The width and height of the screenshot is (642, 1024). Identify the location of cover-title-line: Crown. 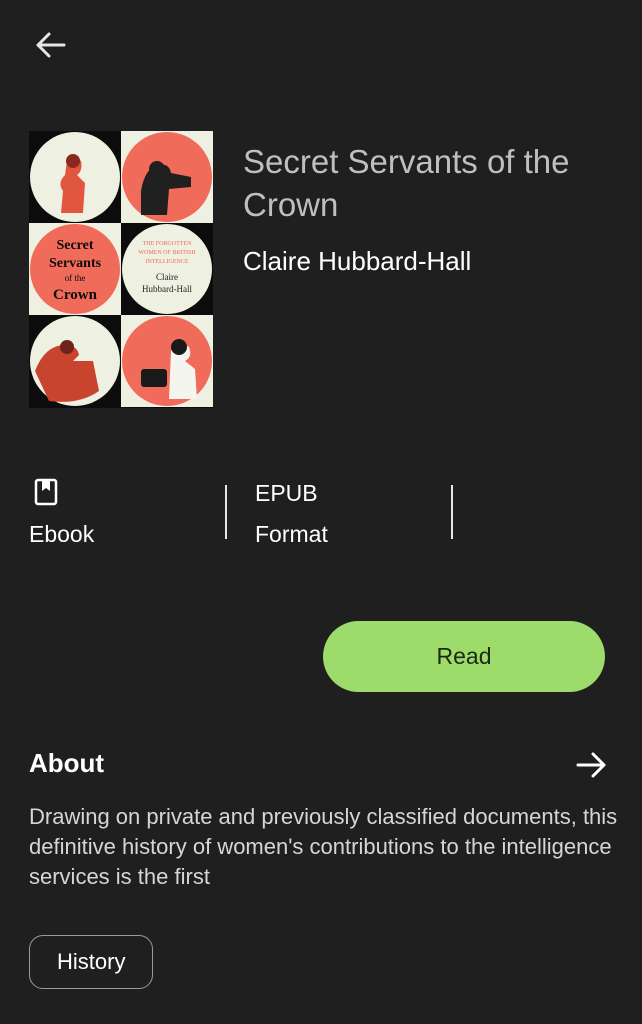
(75, 295).